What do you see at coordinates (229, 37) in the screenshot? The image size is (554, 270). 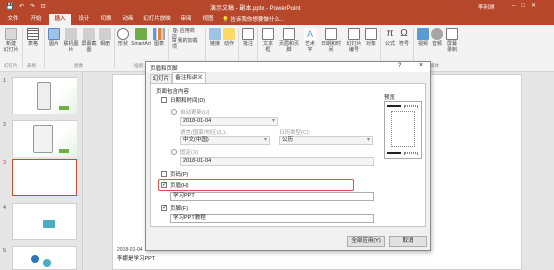 I see `action-button: 动作` at bounding box center [229, 37].